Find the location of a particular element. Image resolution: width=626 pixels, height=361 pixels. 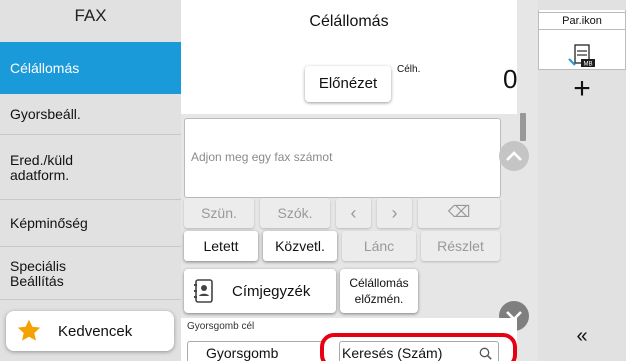

detail-key: Részlet is located at coordinates (460, 246).